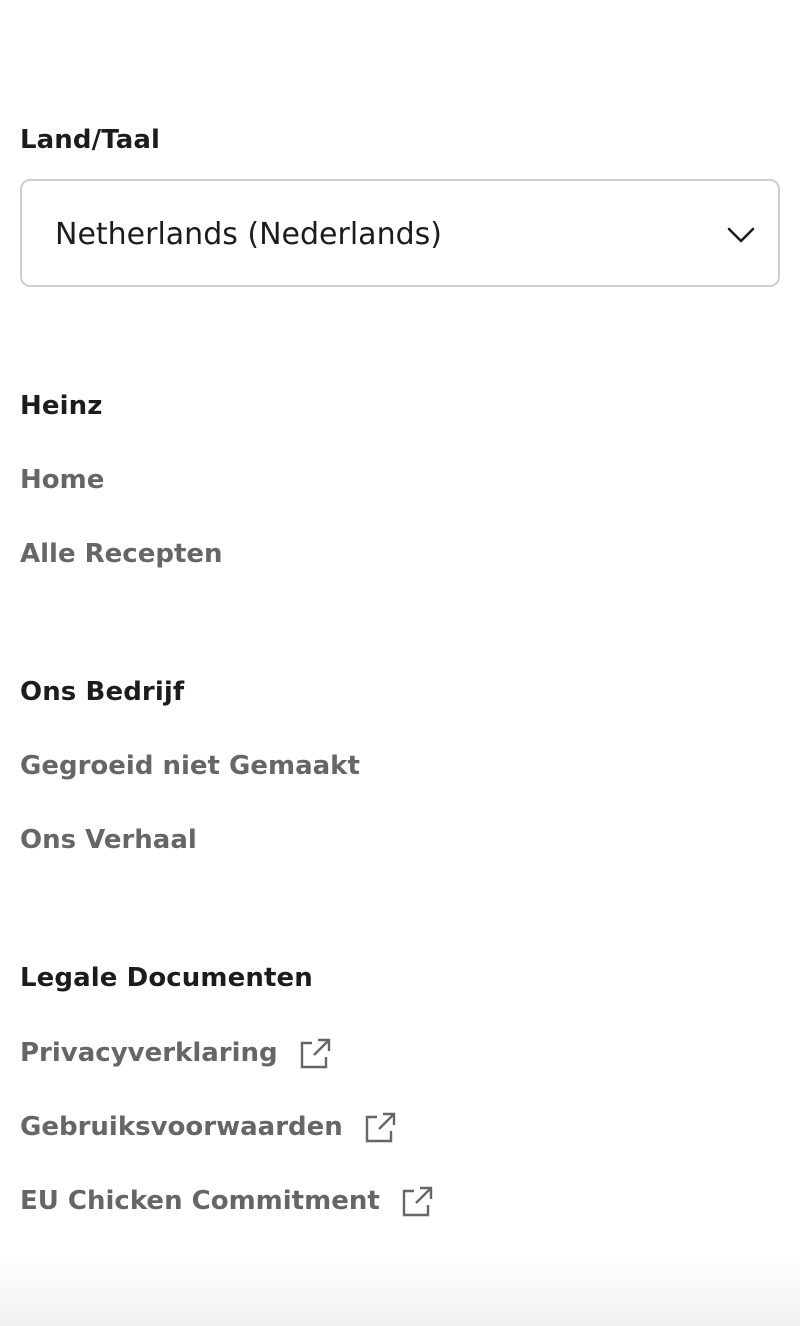  Describe the element at coordinates (248, 234) in the screenshot. I see `country-language-selected-value: Netherlands (Nederlands)` at that location.